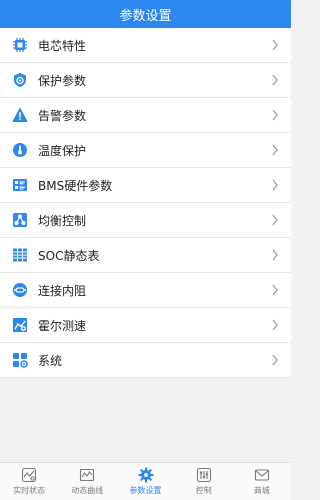 The image size is (320, 500). What do you see at coordinates (62, 150) in the screenshot?
I see `menu-item-label: 温度保护` at bounding box center [62, 150].